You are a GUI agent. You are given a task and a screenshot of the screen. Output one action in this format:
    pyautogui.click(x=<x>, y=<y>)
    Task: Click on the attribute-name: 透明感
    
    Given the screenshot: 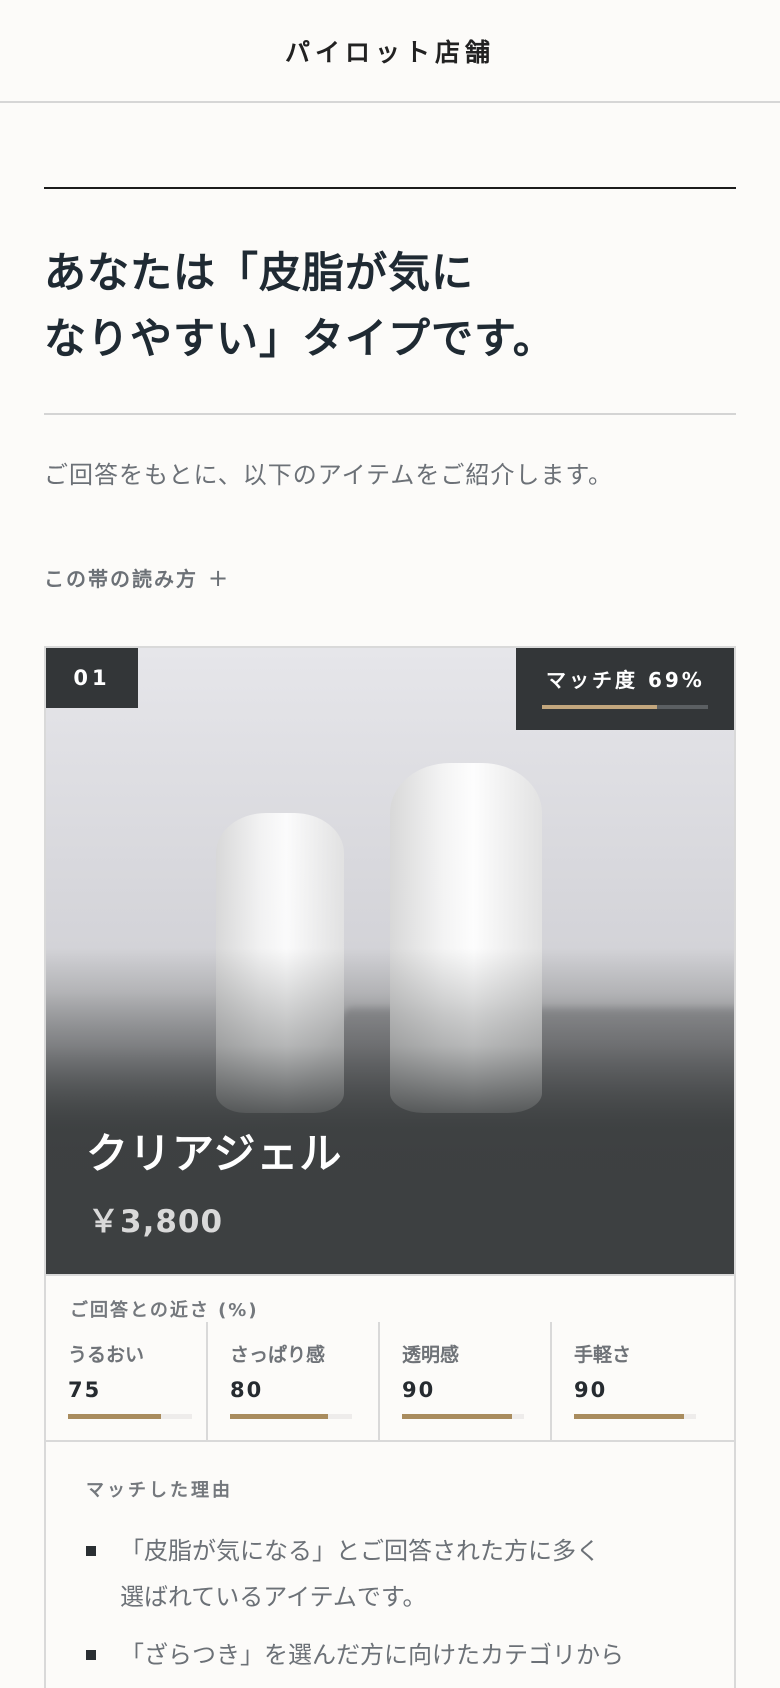 What is the action you would take?
    pyautogui.click(x=431, y=1355)
    